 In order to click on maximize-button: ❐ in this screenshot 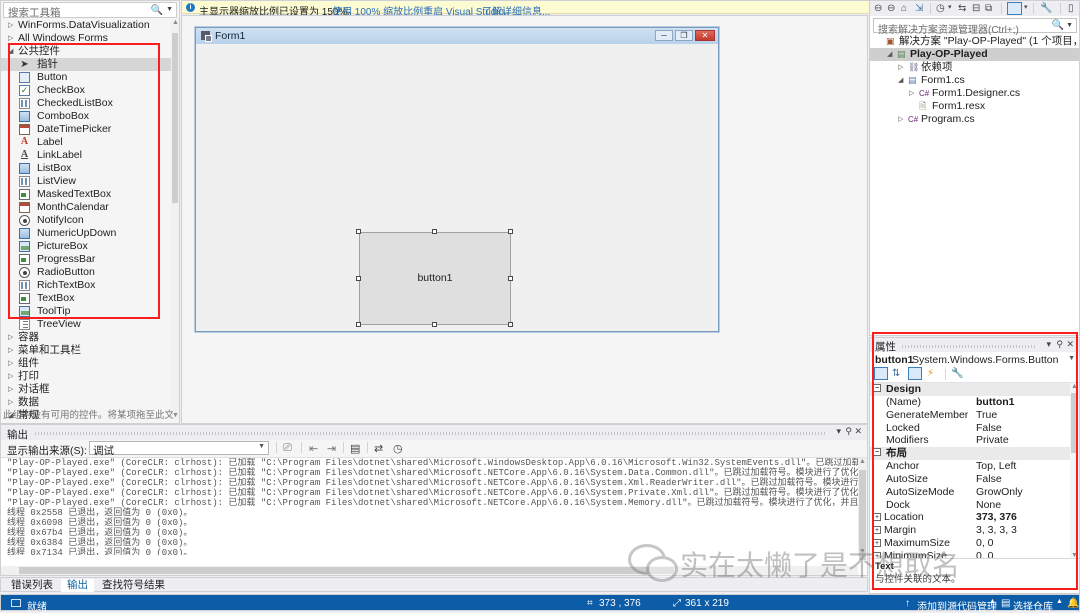, I will do `click(684, 35)`.